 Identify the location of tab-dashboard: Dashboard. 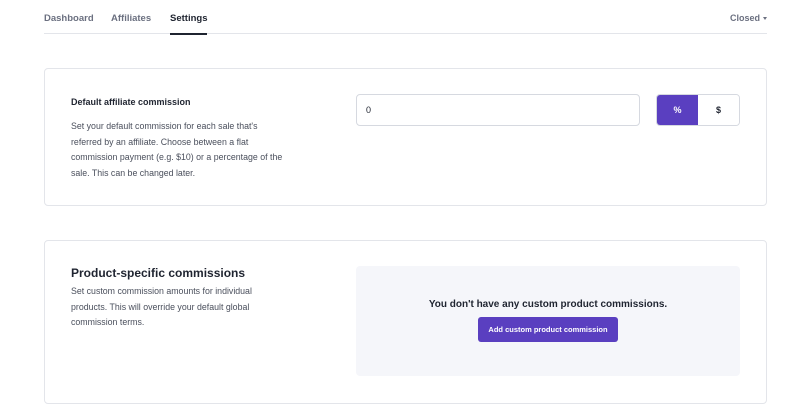
(69, 18).